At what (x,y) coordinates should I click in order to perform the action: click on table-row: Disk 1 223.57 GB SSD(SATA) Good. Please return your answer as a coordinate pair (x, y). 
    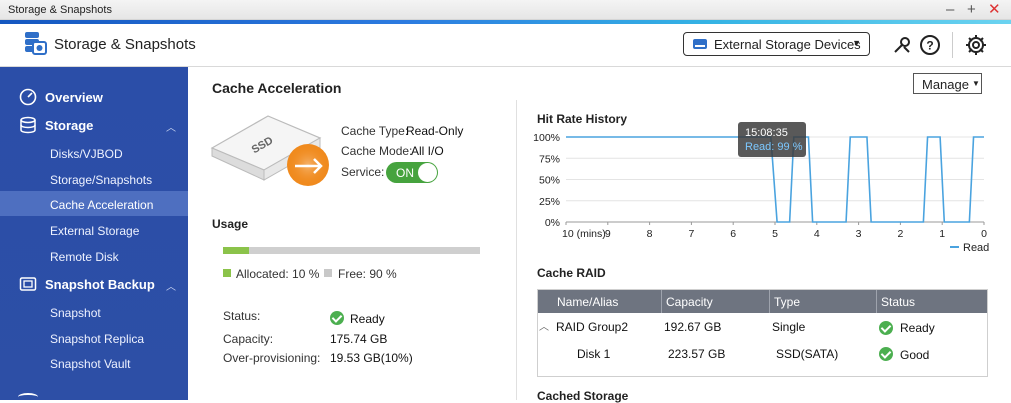
    Looking at the image, I should click on (762, 353).